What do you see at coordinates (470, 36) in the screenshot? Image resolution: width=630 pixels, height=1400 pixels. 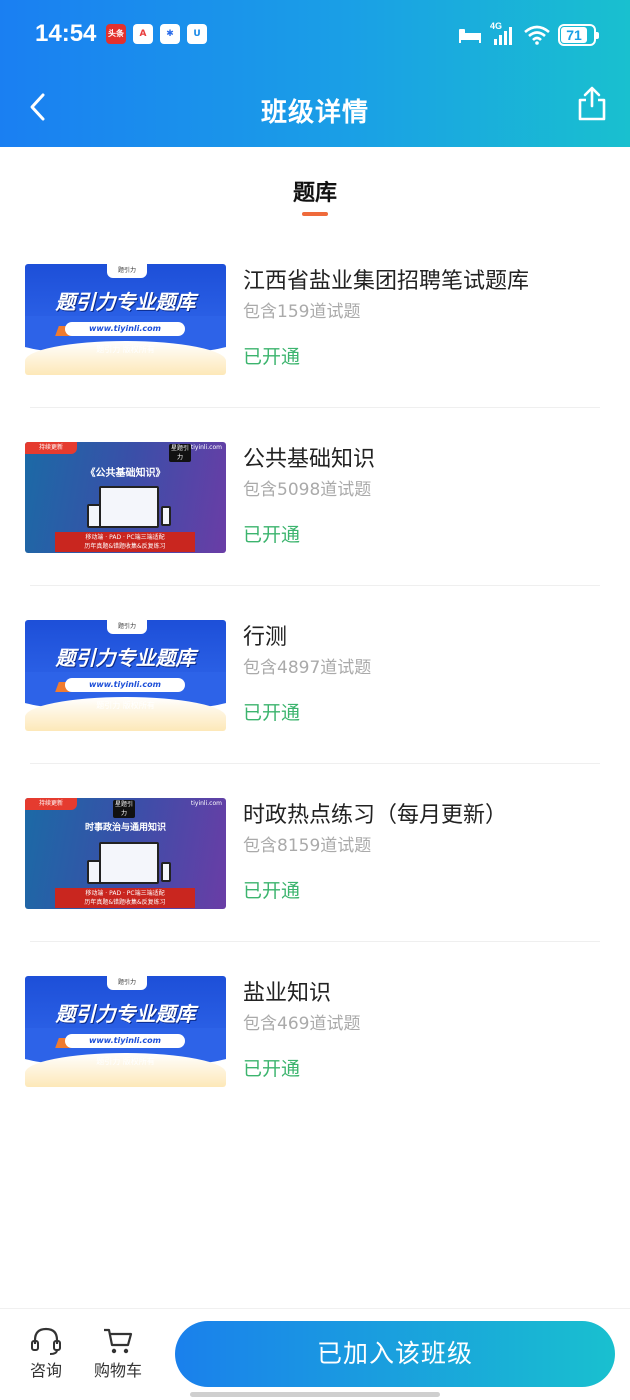 I see `bed-icon` at bounding box center [470, 36].